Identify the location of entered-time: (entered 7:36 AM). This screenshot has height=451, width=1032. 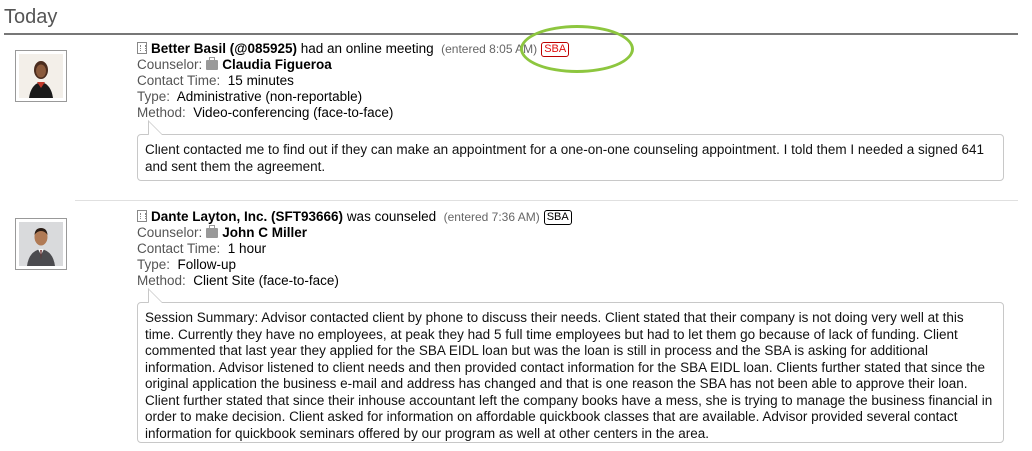
(491, 217).